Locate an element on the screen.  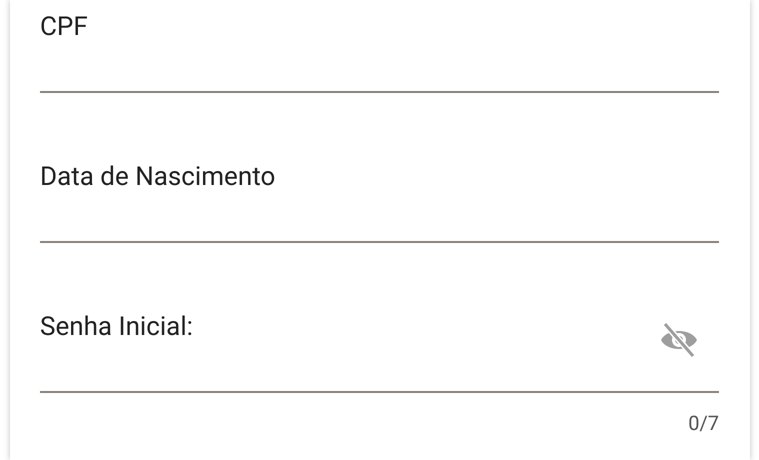
visibility-toggle-button is located at coordinates (679, 340).